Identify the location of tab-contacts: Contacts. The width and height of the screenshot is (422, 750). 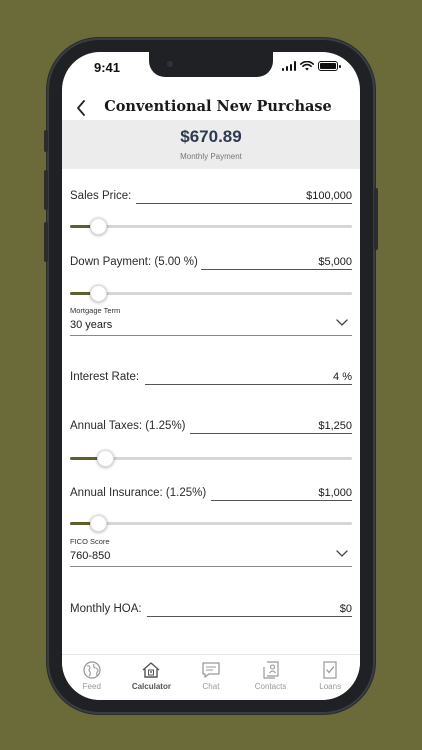
(271, 677).